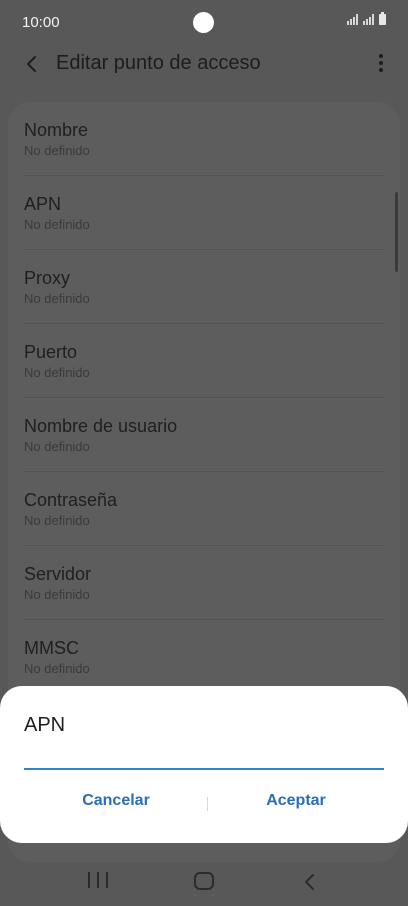 The height and width of the screenshot is (906, 408). What do you see at coordinates (71, 500) in the screenshot?
I see `list-item-label: Contraseña` at bounding box center [71, 500].